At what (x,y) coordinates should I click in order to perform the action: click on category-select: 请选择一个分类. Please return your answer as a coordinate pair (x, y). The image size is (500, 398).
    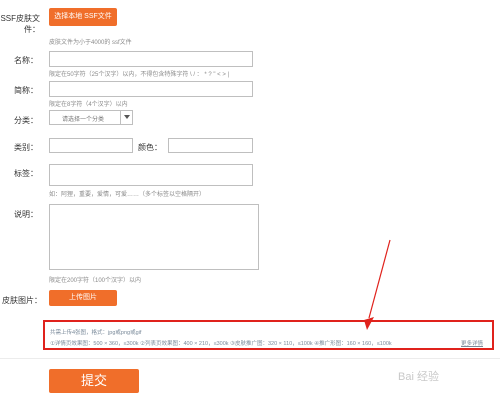
    Looking at the image, I should click on (91, 117).